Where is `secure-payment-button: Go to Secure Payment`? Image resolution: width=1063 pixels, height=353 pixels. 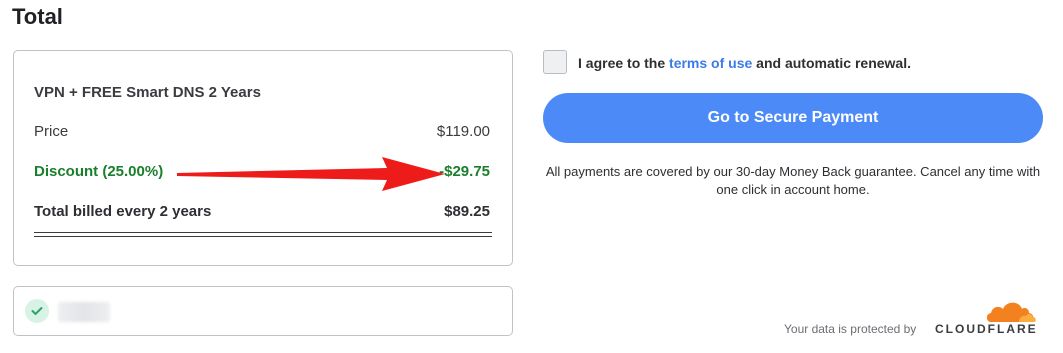 secure-payment-button: Go to Secure Payment is located at coordinates (793, 118).